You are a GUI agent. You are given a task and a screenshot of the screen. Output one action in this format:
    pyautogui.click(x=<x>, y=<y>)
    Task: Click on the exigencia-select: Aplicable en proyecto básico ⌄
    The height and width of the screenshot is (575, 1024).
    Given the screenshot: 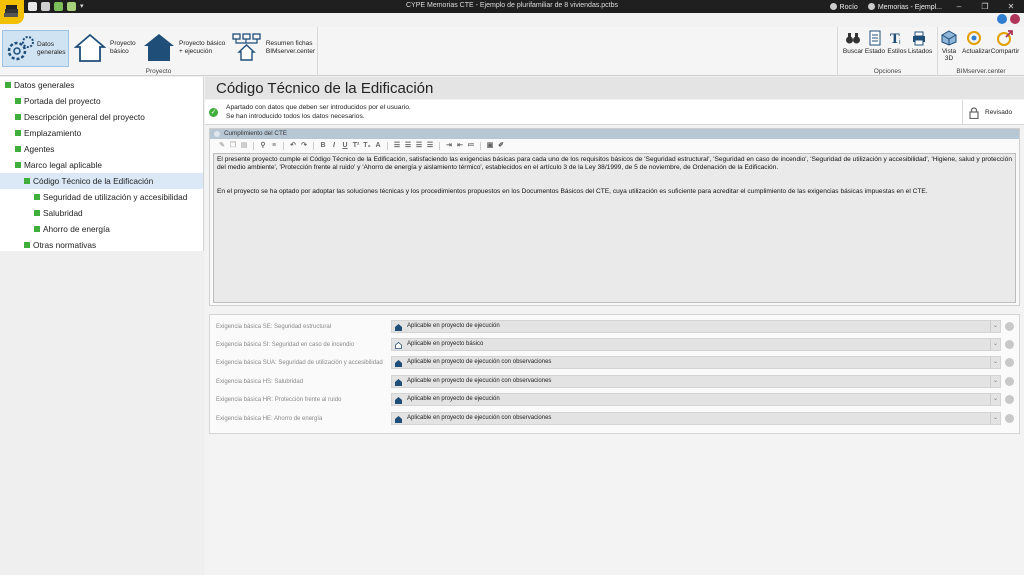 What is the action you would take?
    pyautogui.click(x=696, y=344)
    